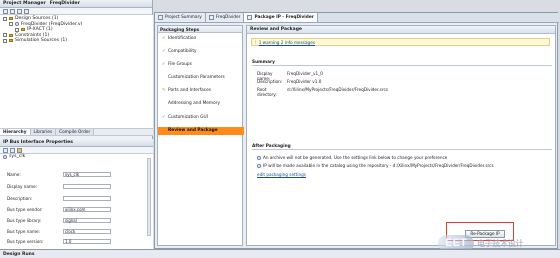 This screenshot has width=560, height=258. I want to click on interface-name: sys_clk, so click(17, 156).